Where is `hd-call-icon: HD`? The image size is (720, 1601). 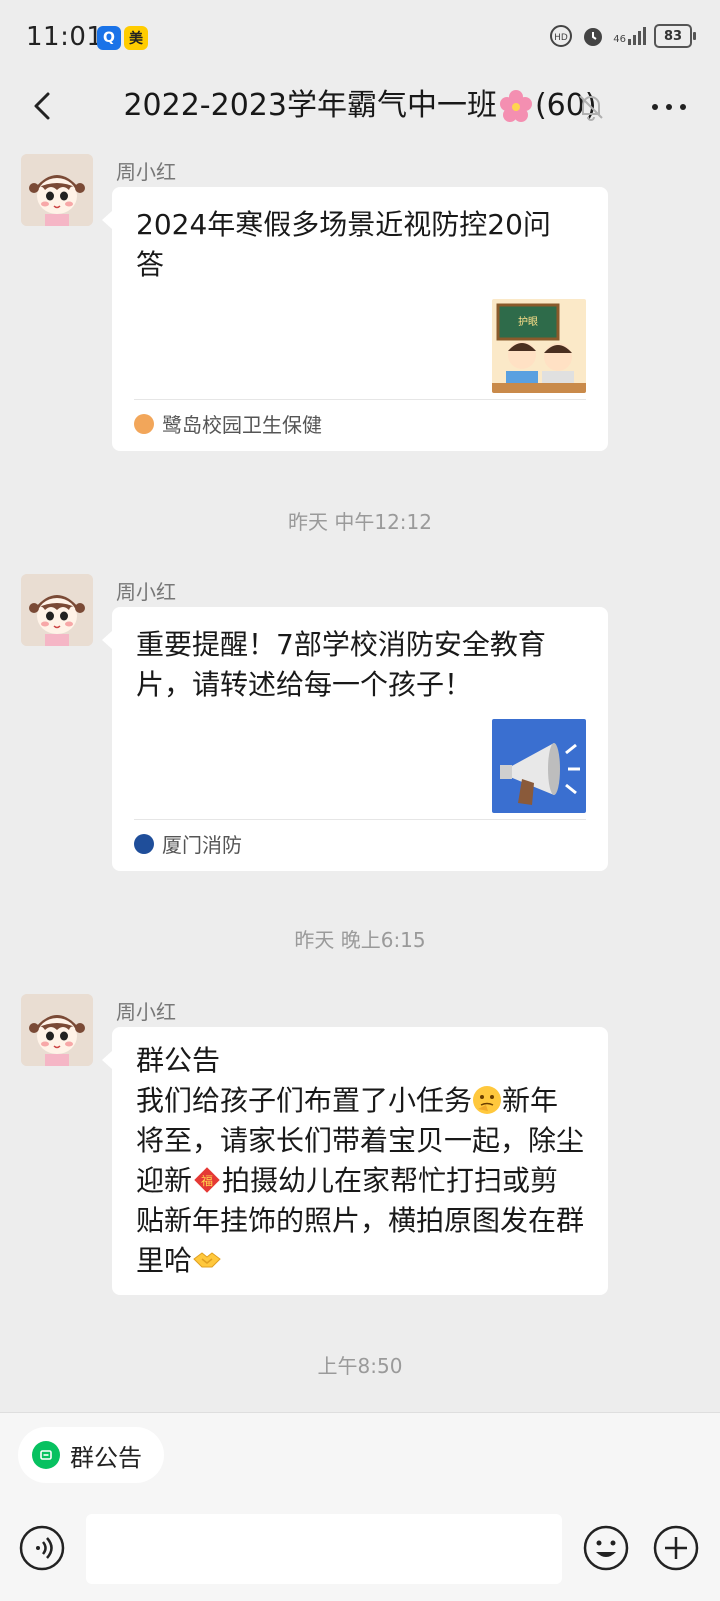
hd-call-icon: HD is located at coordinates (561, 36).